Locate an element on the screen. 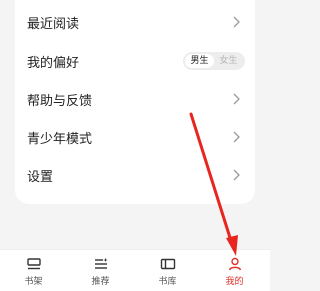 The height and width of the screenshot is (291, 320). tab-bookshelf: 书架 is located at coordinates (33, 270).